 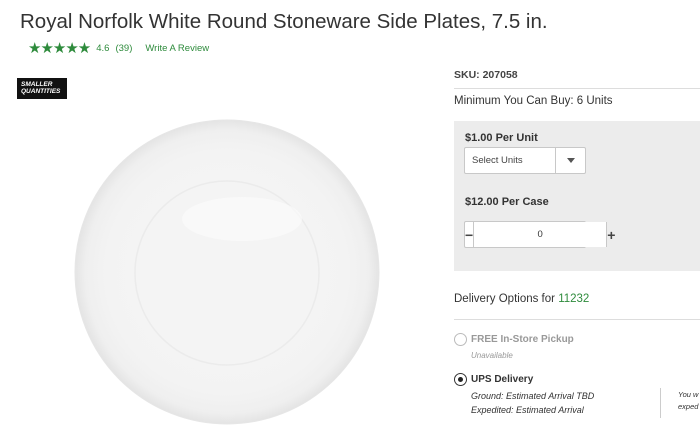 What do you see at coordinates (507, 202) in the screenshot?
I see `case-price: $12.00 Per Case` at bounding box center [507, 202].